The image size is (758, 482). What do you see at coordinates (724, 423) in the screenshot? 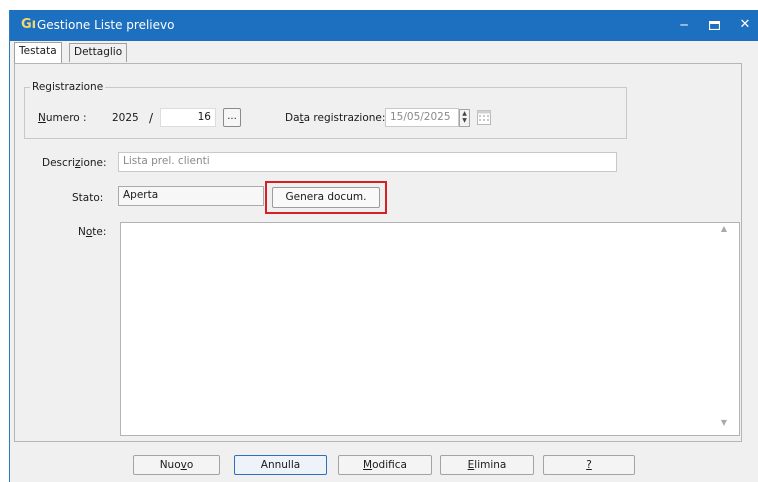
I see `scroll-down-icon: ▼` at bounding box center [724, 423].